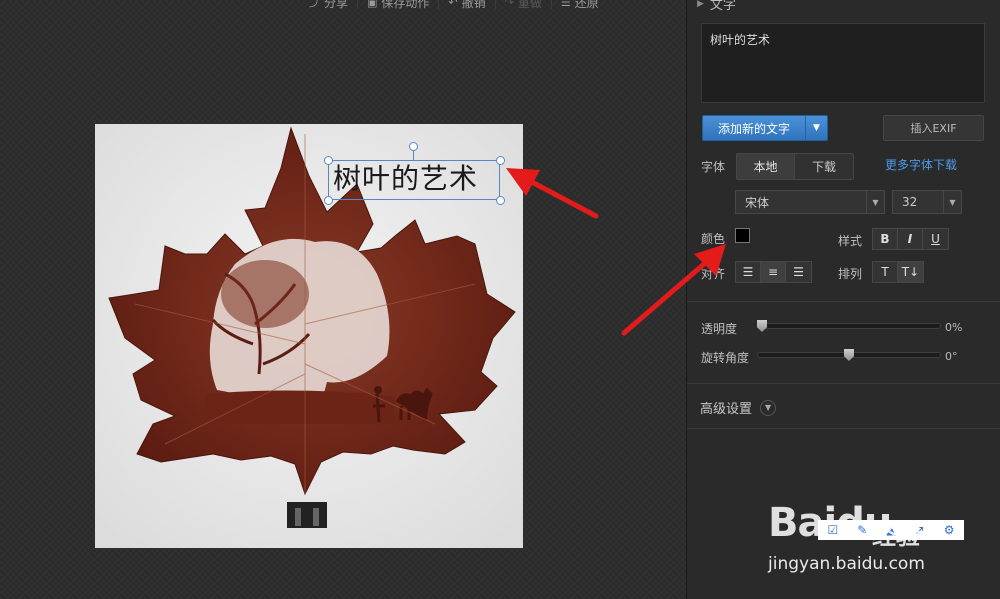 This screenshot has width=1000, height=599. I want to click on font-family-select: 宋体 ▼, so click(810, 202).